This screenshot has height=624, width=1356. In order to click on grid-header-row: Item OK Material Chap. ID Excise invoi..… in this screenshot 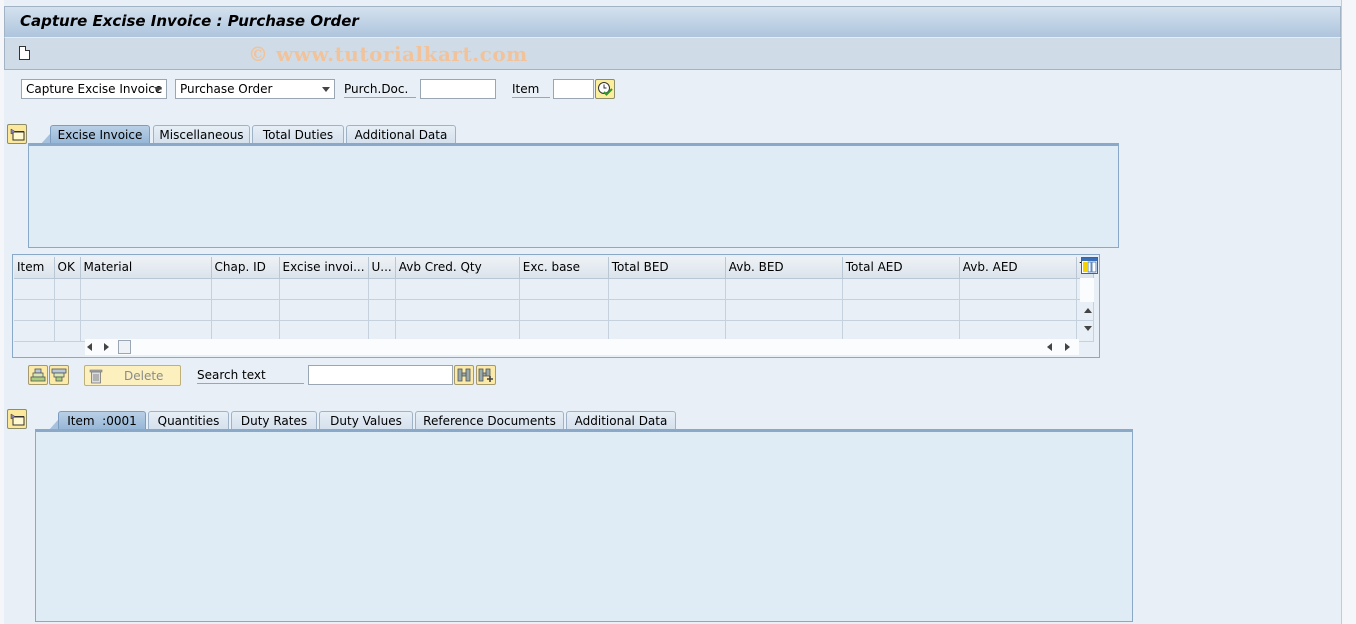, I will do `click(554, 268)`.